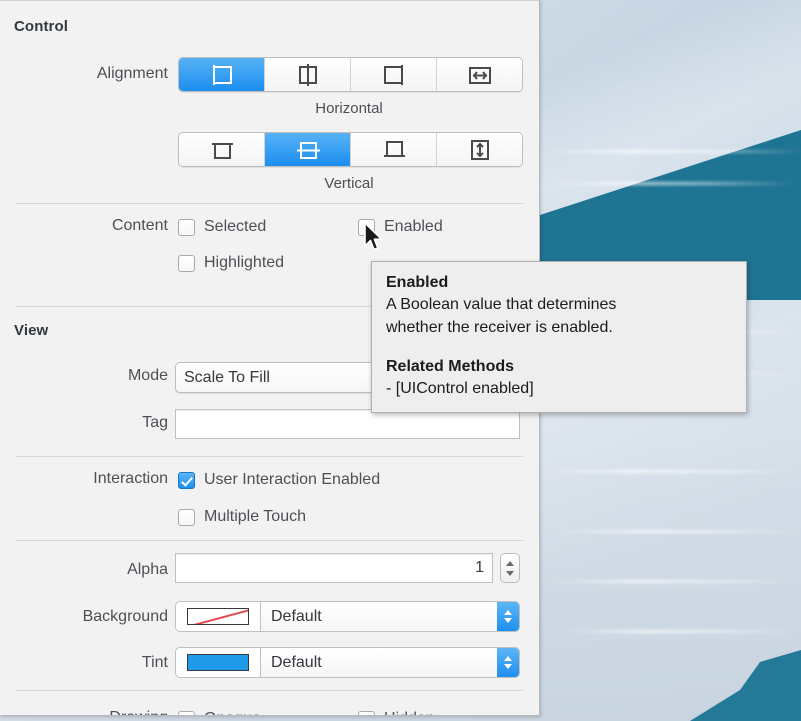 The height and width of the screenshot is (721, 801). Describe the element at coordinates (460, 388) in the screenshot. I see `tooltip-related-method: - [UIControl enabled]` at that location.